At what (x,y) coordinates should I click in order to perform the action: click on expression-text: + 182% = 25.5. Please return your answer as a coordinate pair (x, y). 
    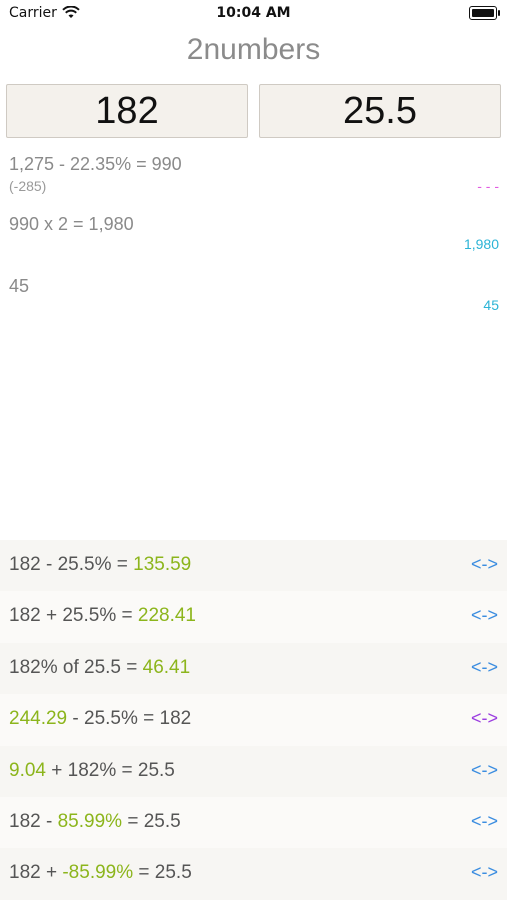
    Looking at the image, I should click on (110, 770).